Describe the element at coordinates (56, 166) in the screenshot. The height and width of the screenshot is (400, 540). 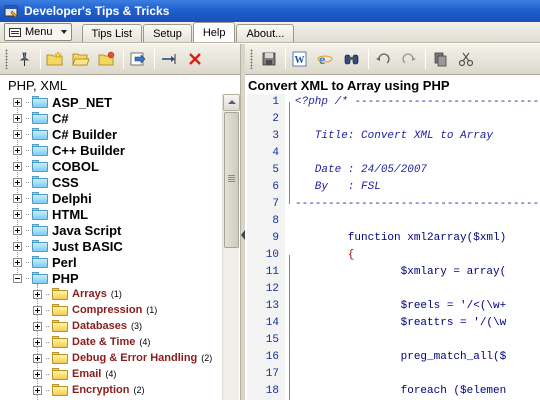
I see `tree-item-cobol: COBOL` at that location.